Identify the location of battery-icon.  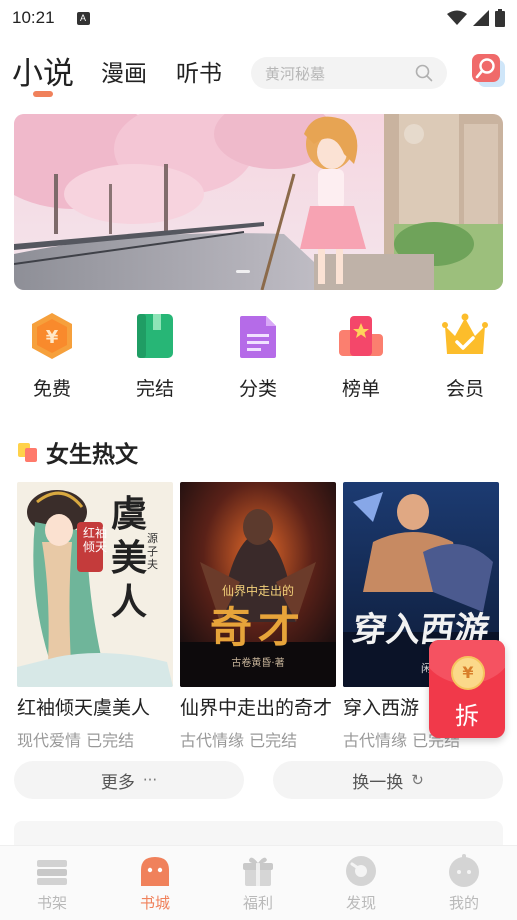
(500, 18).